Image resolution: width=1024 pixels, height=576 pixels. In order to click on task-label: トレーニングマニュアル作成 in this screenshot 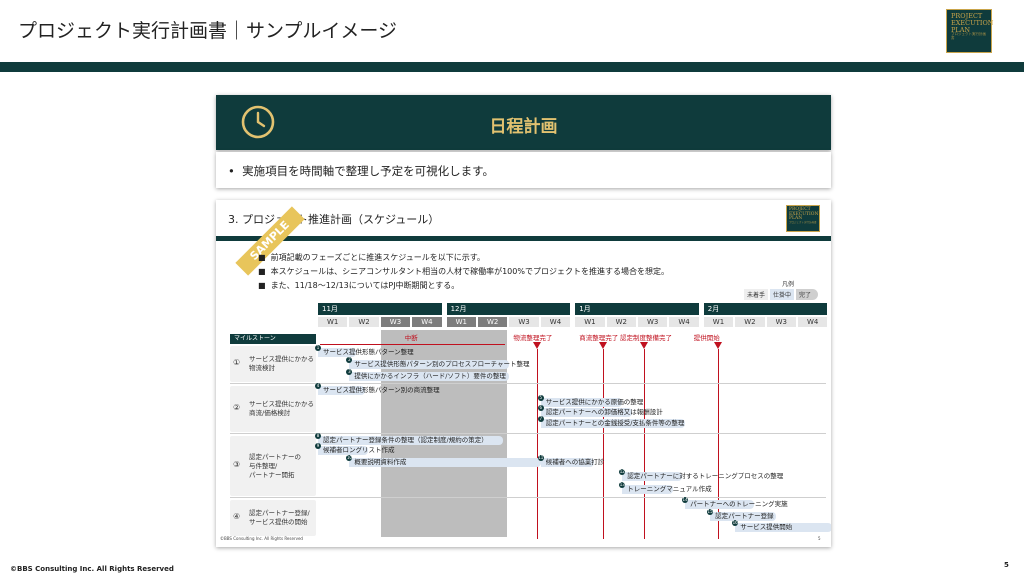, I will do `click(669, 489)`.